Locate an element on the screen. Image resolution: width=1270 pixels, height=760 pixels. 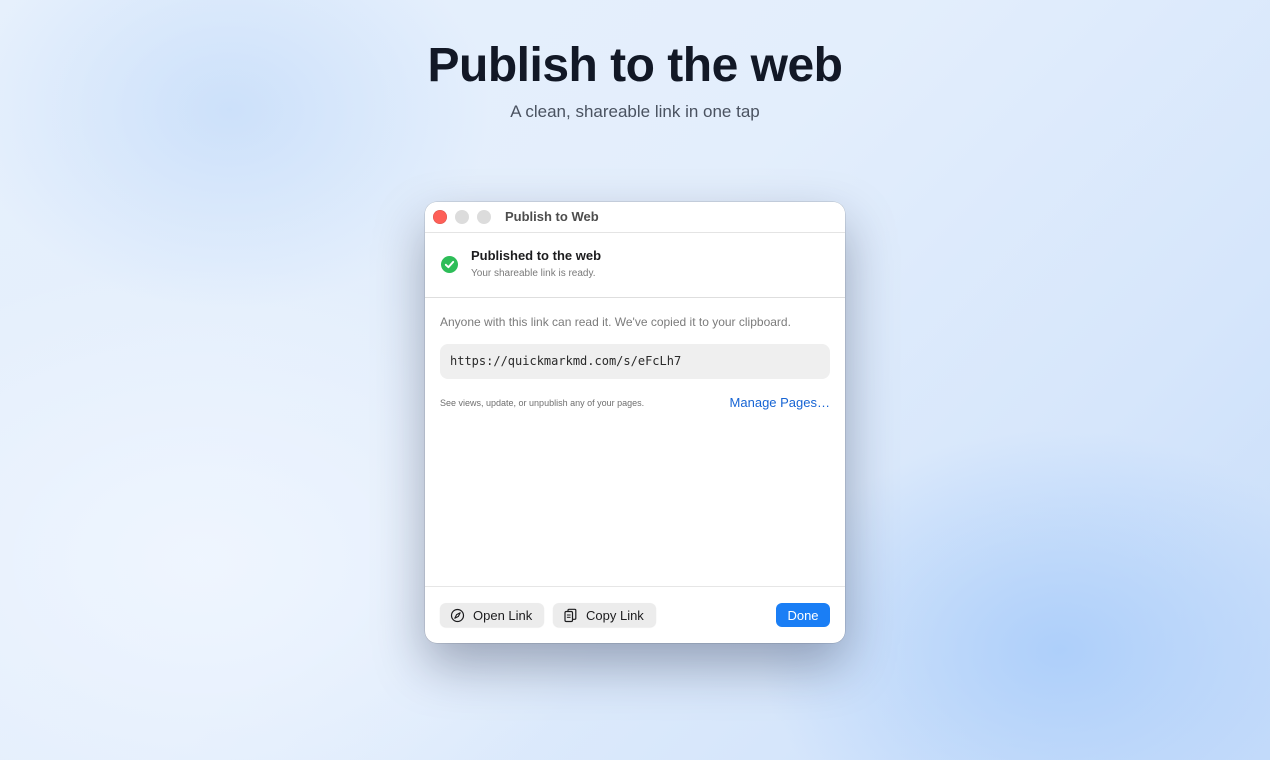
open-link-button: Open Link is located at coordinates (492, 615).